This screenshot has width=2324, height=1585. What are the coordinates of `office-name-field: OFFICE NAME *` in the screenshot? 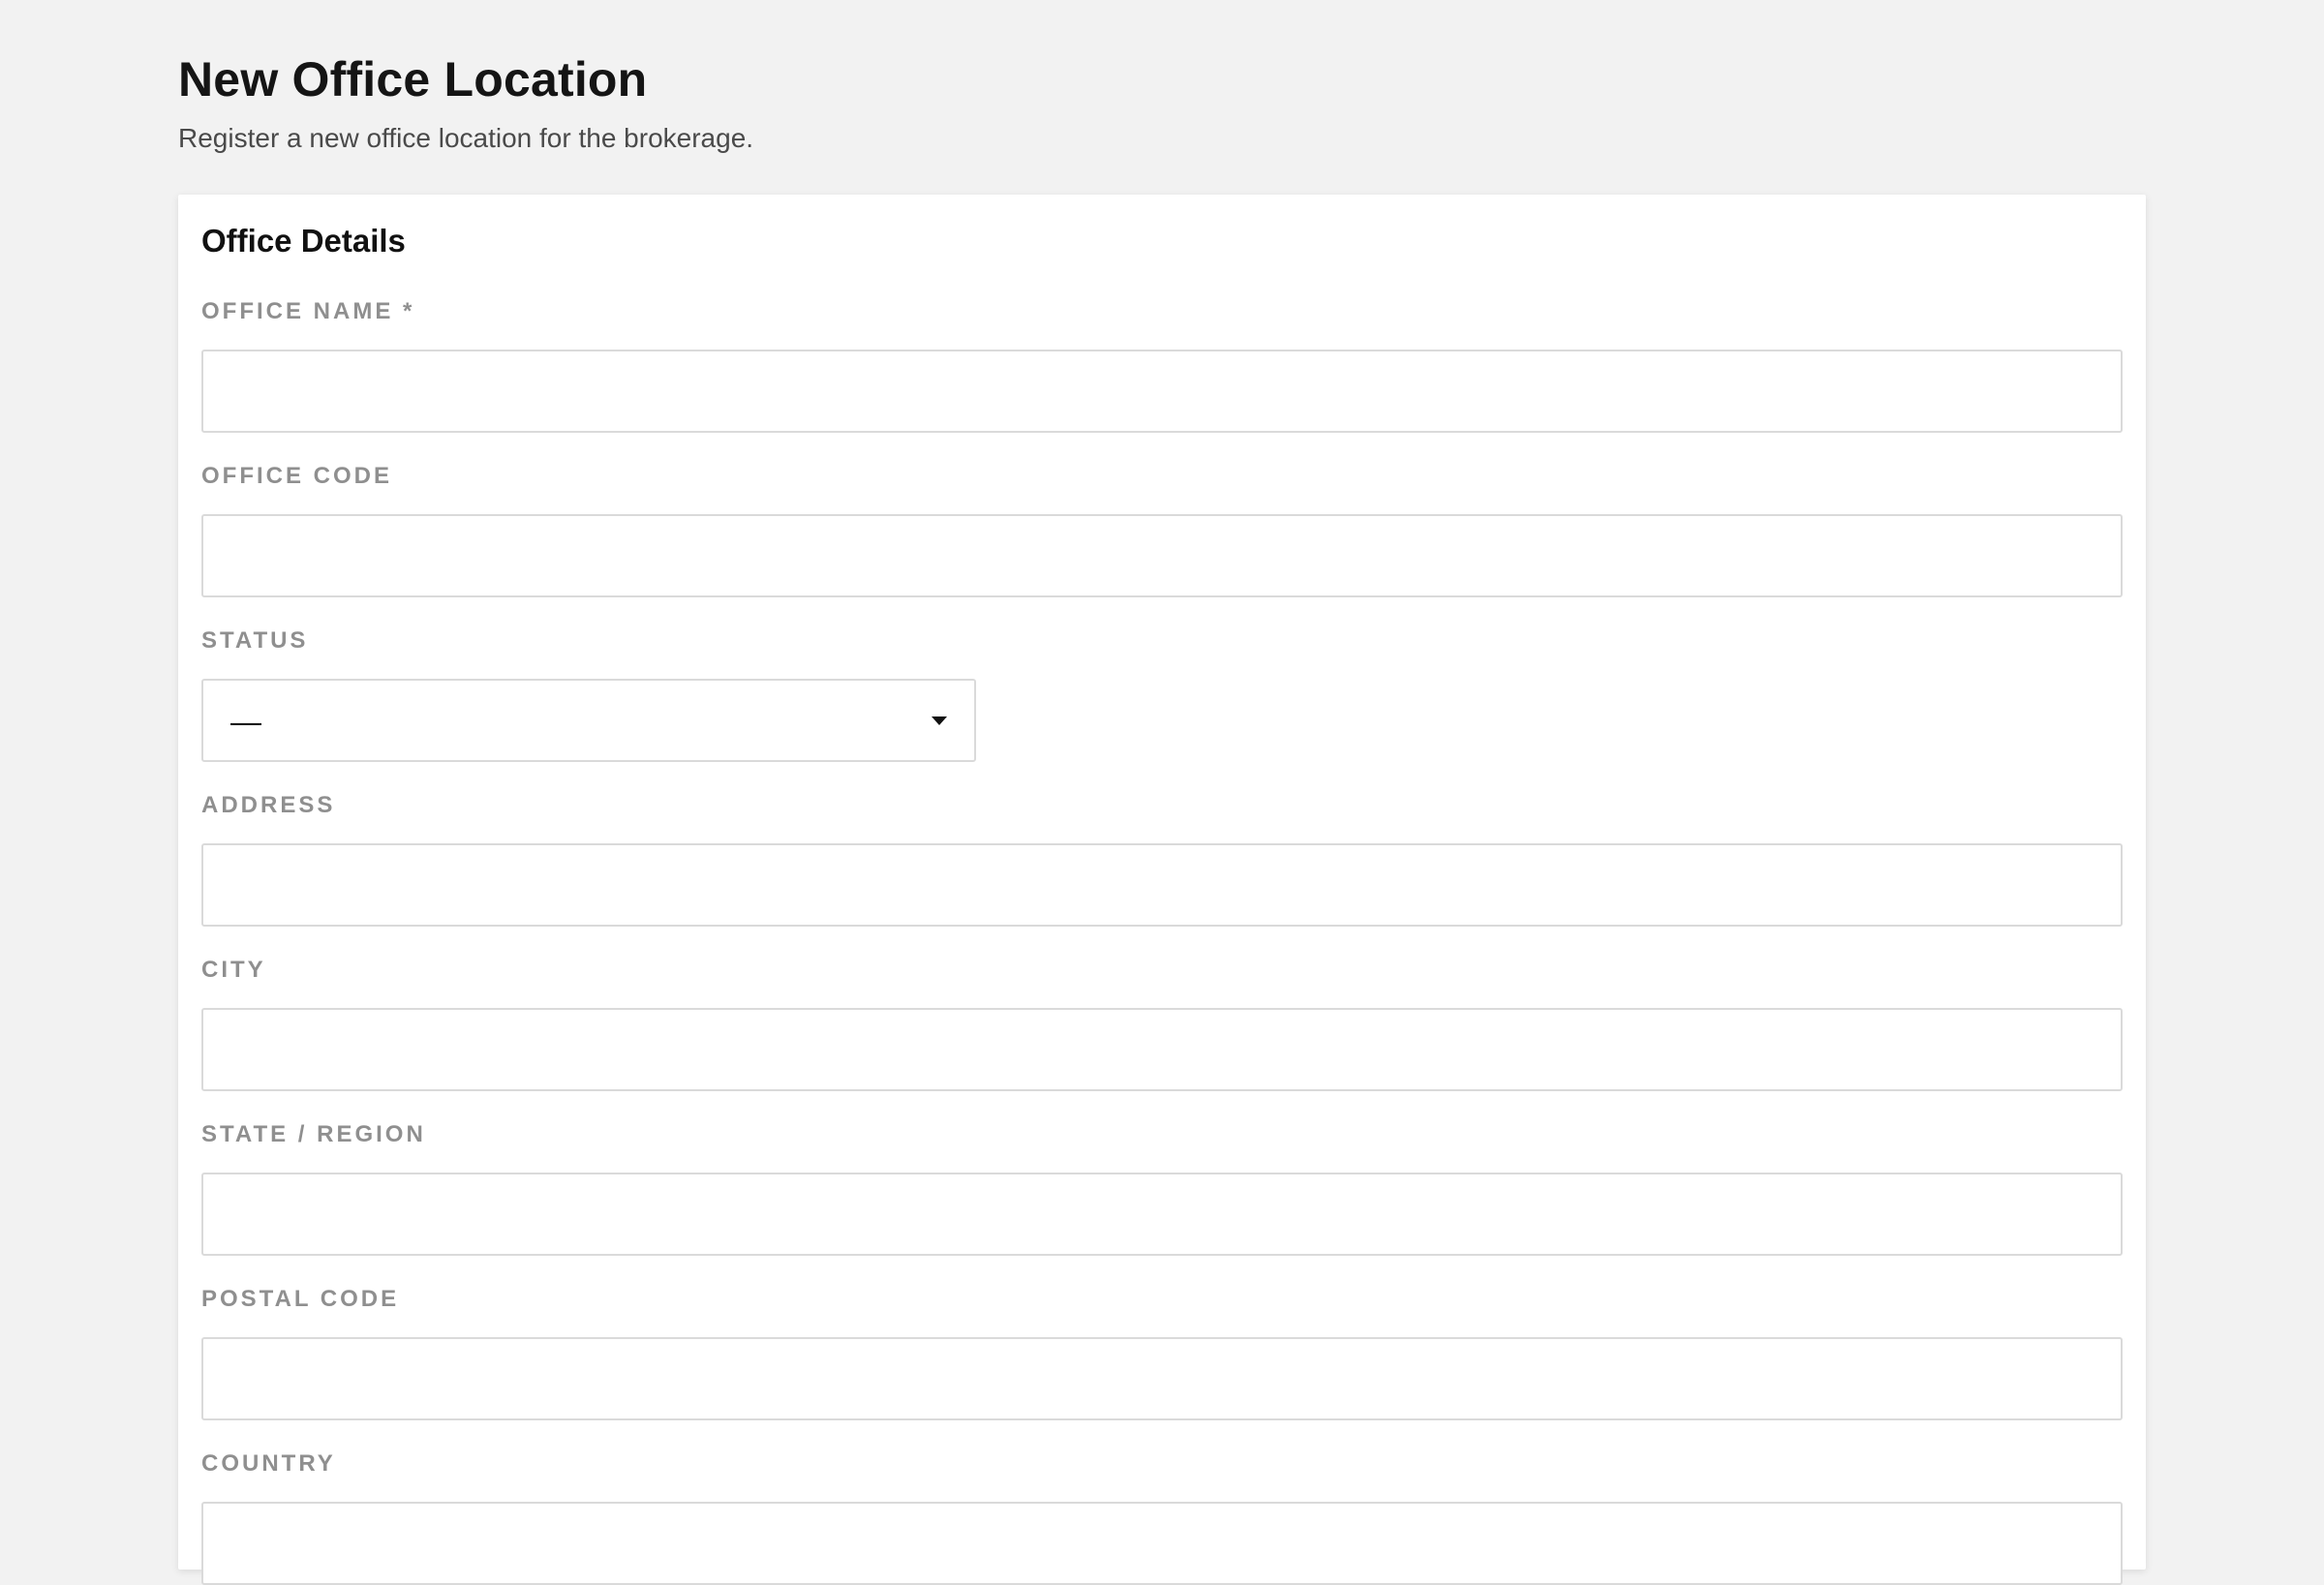 It's located at (1162, 365).